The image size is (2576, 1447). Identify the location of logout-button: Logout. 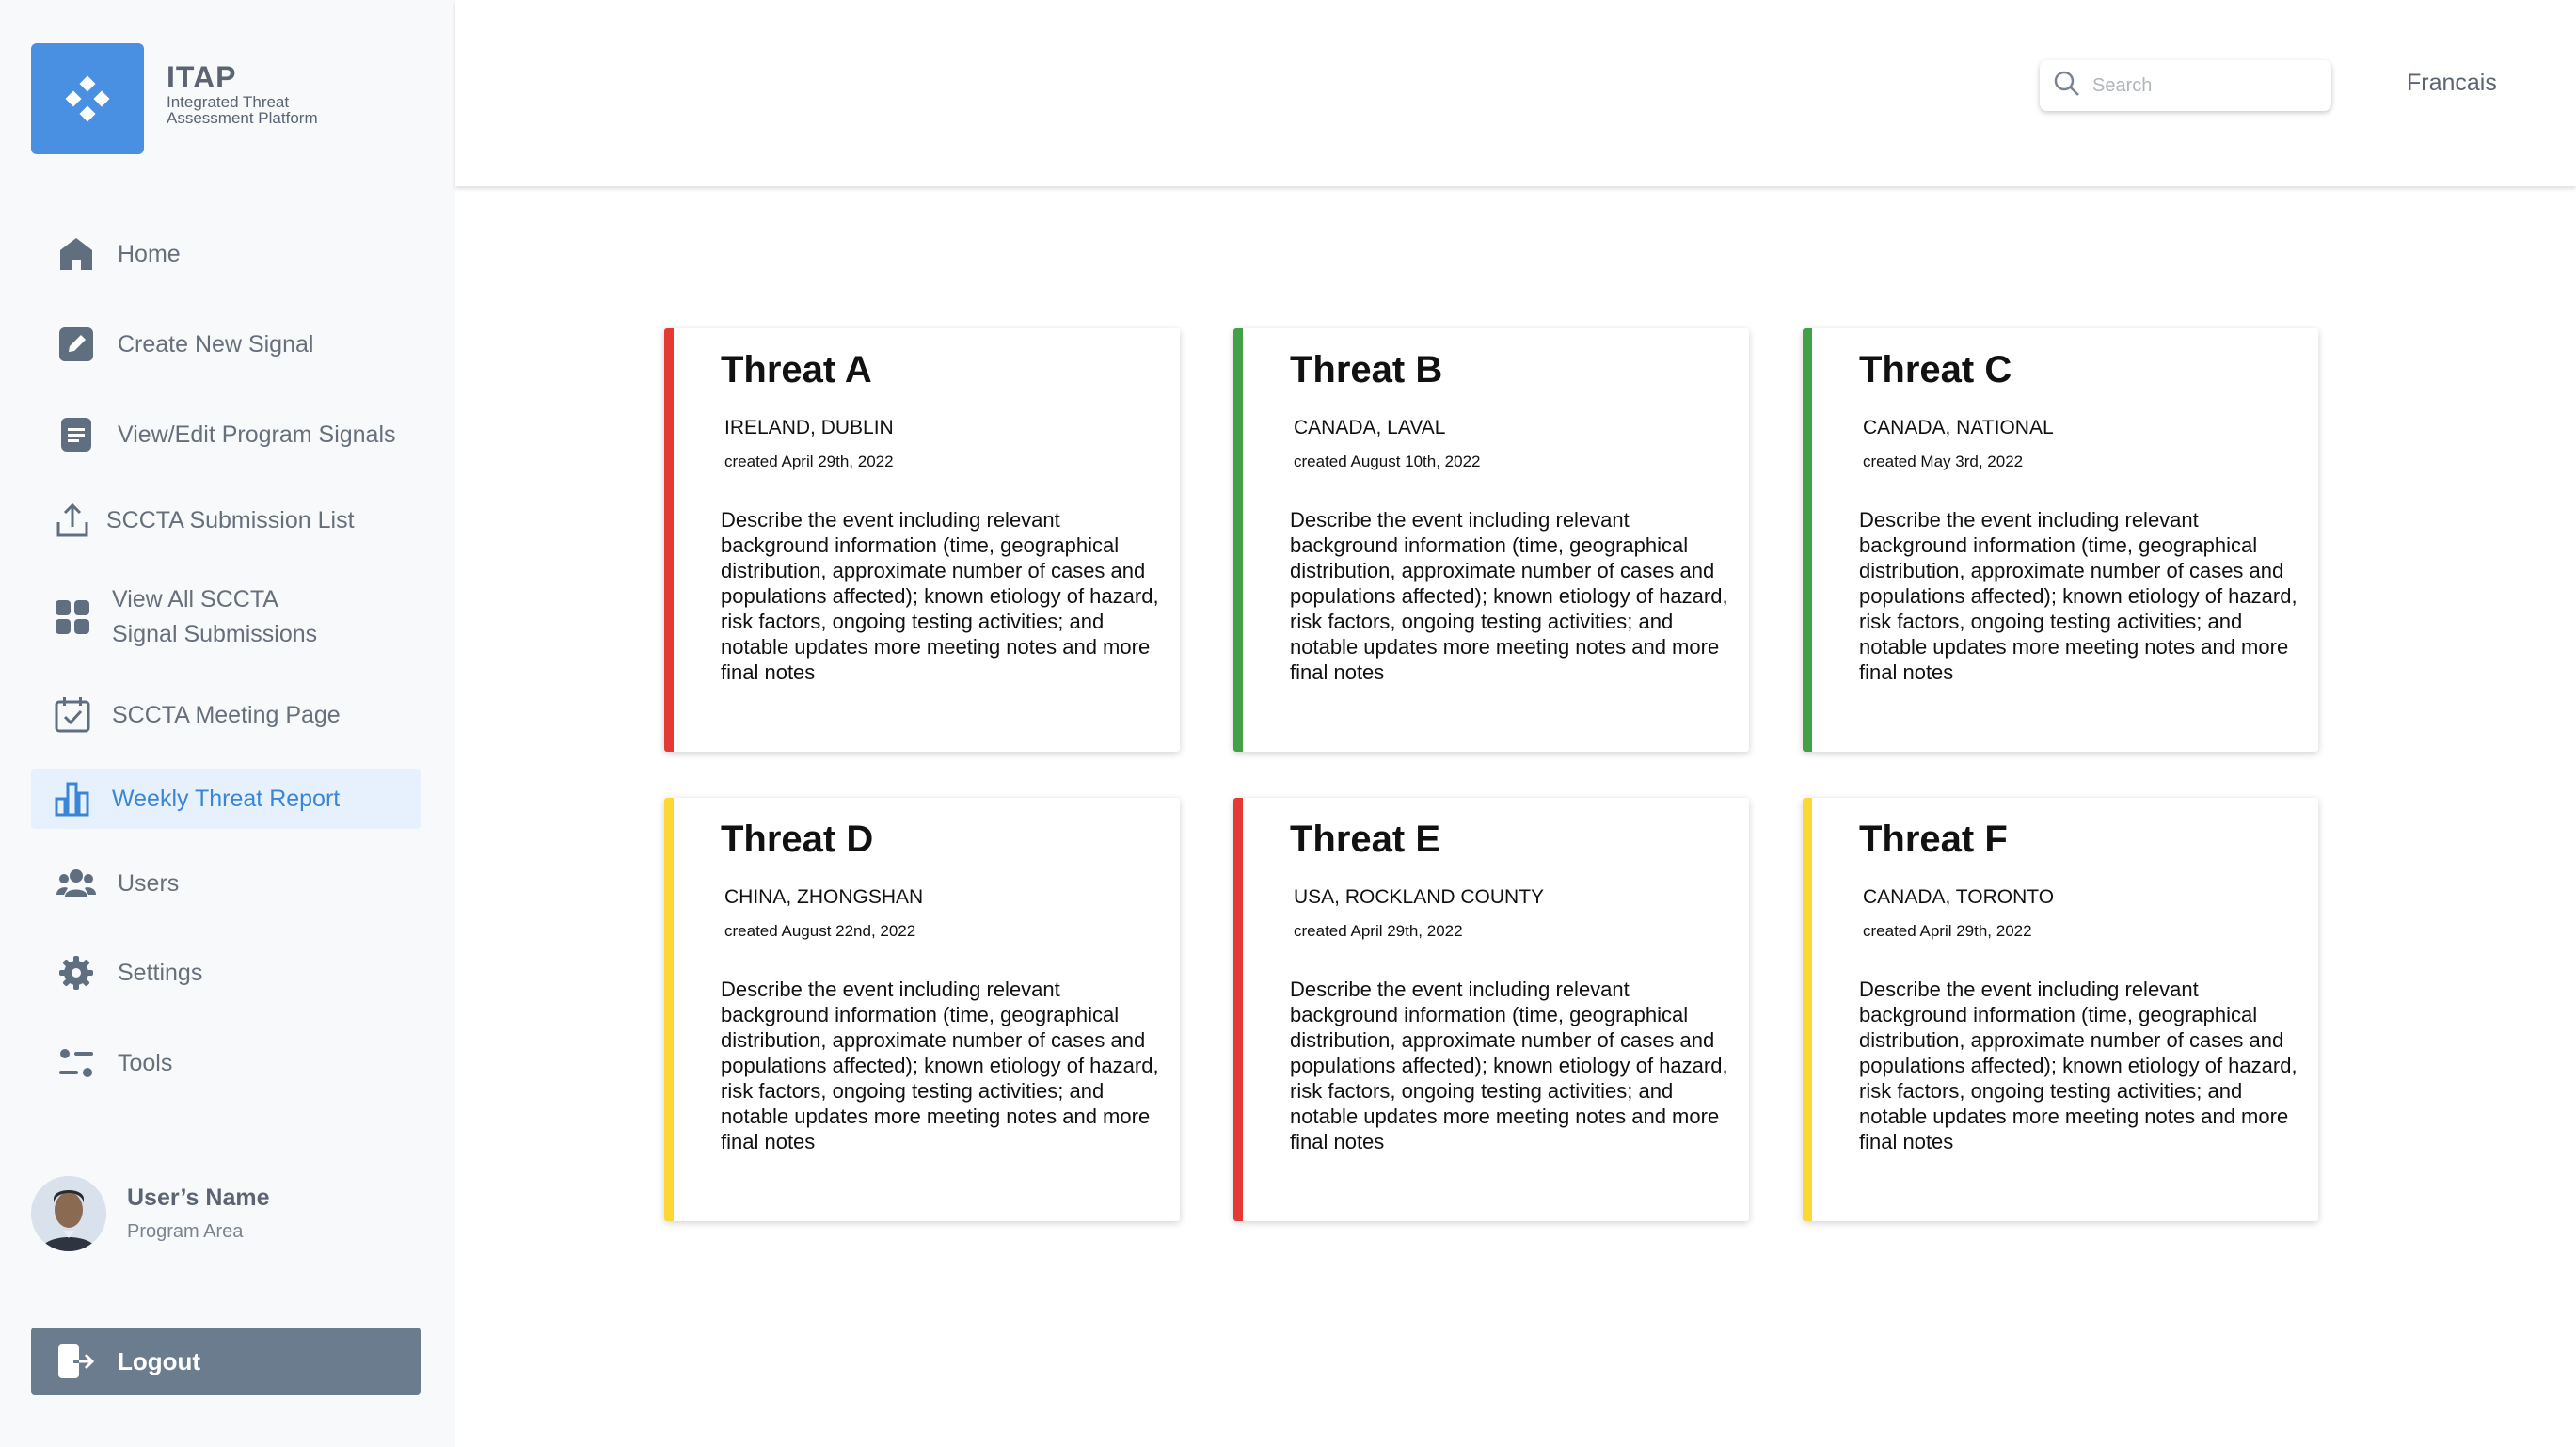
(226, 1361).